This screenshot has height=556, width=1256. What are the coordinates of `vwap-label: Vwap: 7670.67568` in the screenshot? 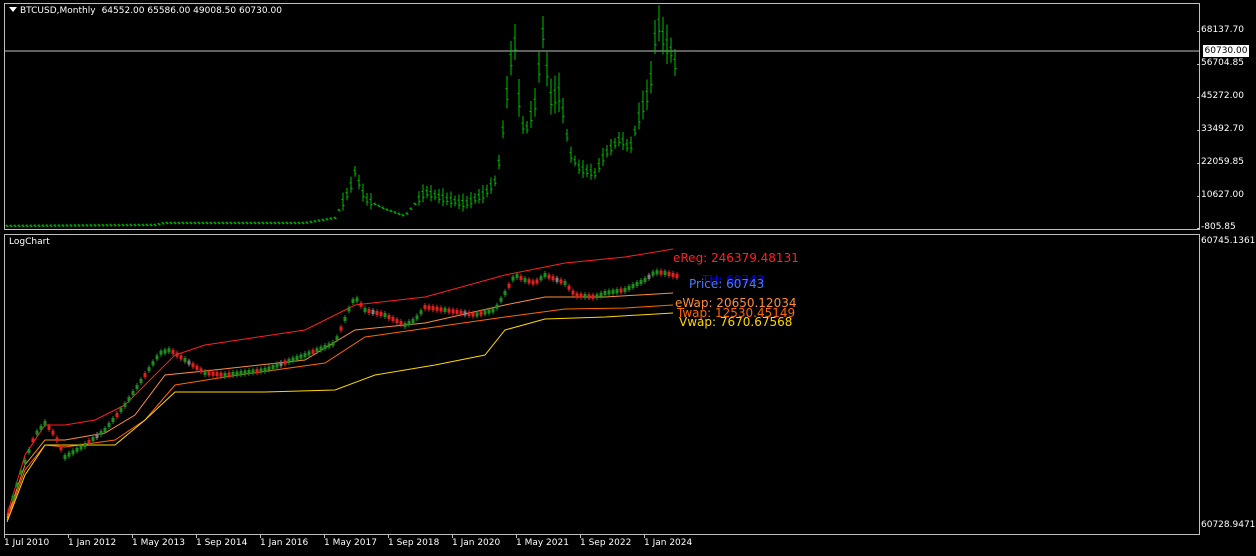 It's located at (736, 322).